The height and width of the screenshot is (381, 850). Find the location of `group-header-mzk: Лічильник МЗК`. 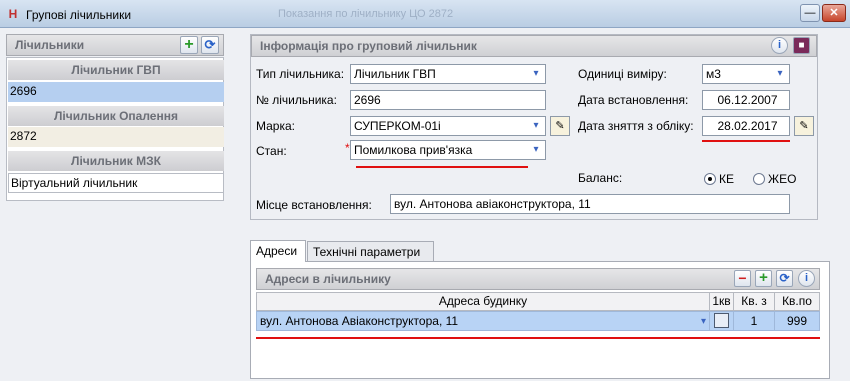

group-header-mzk: Лічильник МЗК is located at coordinates (116, 161).